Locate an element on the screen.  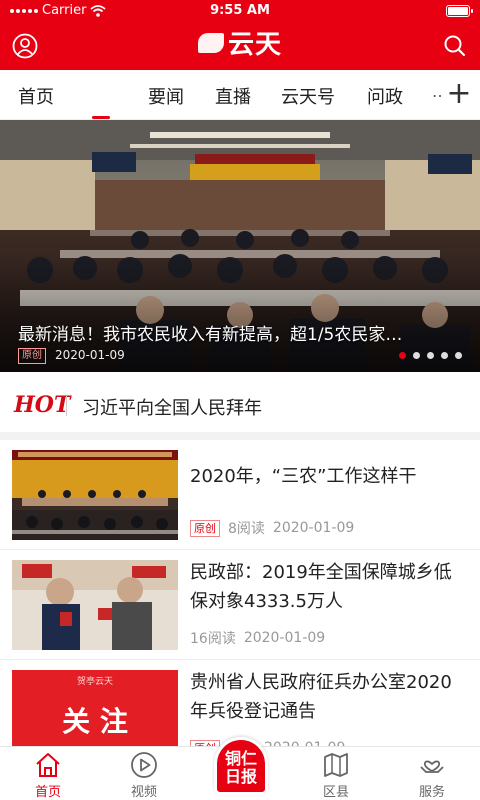
app-header: Carrier 9:55 AM 云天 is located at coordinates (240, 35).